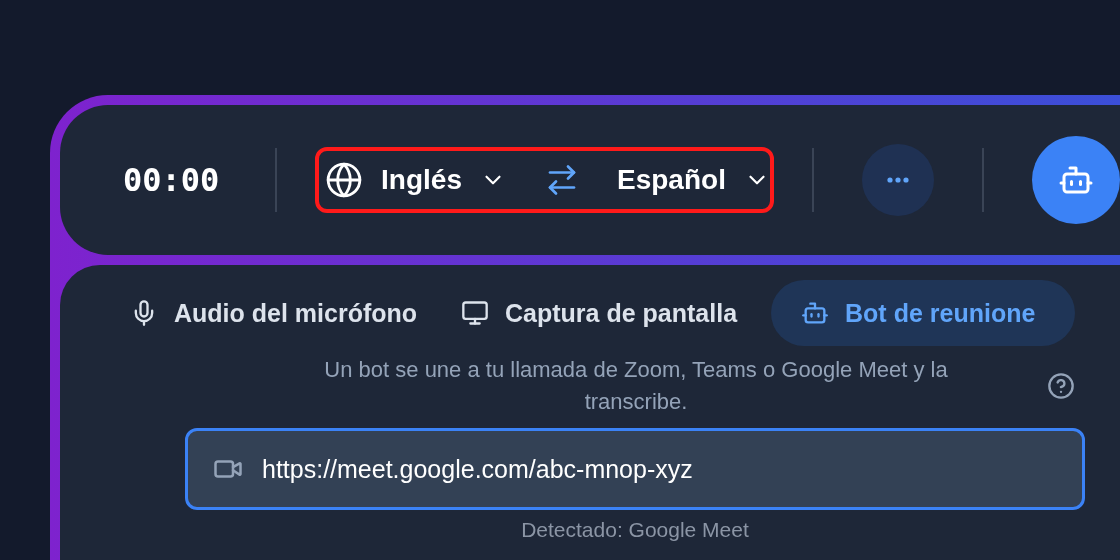 The height and width of the screenshot is (560, 1120). I want to click on target-language-dropdown: Español, so click(671, 180).